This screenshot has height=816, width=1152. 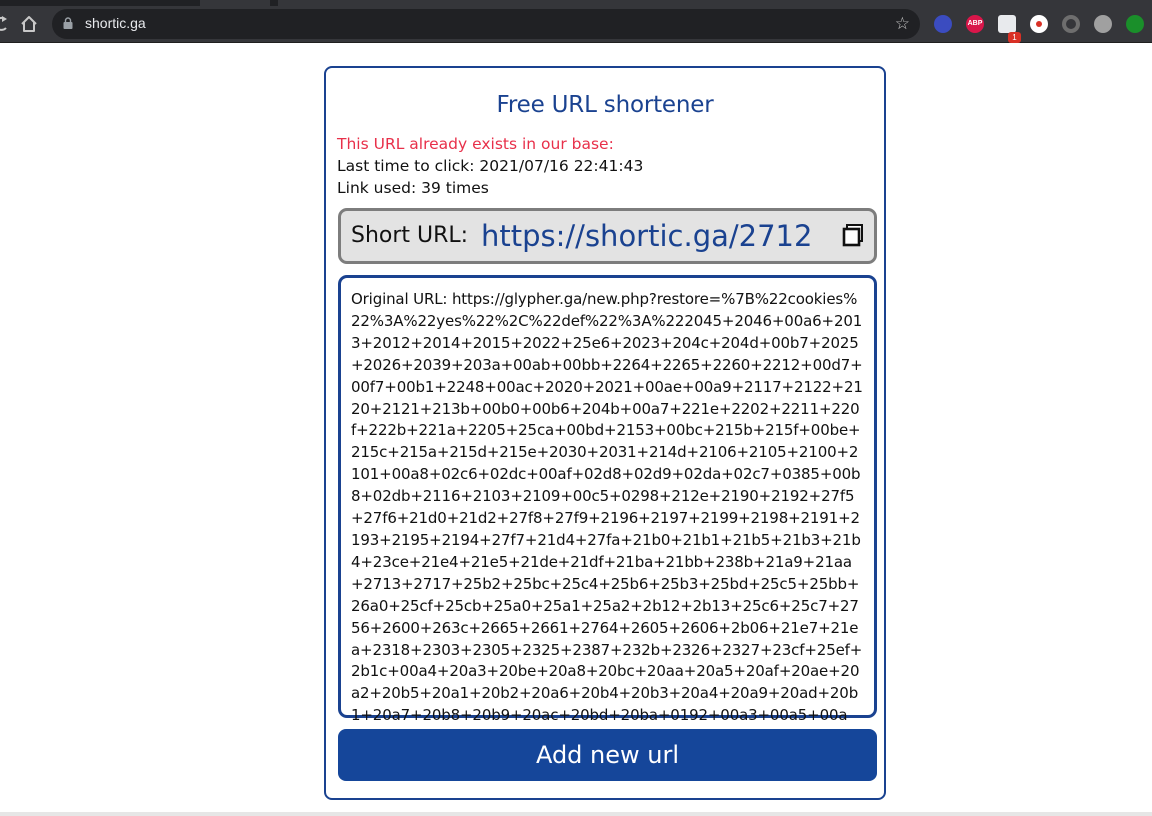 I want to click on lock-icon, so click(x=68, y=23).